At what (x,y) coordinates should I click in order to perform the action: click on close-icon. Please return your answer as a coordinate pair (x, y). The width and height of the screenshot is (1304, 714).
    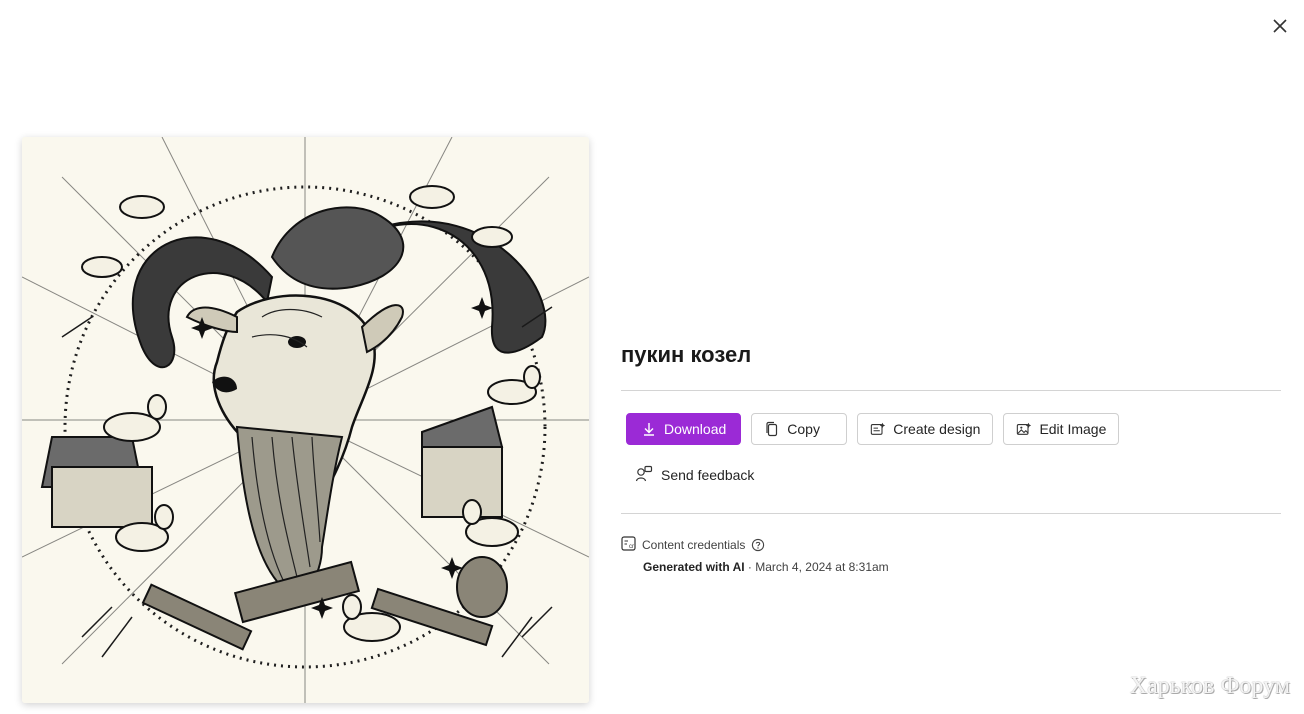
    Looking at the image, I should click on (1280, 26).